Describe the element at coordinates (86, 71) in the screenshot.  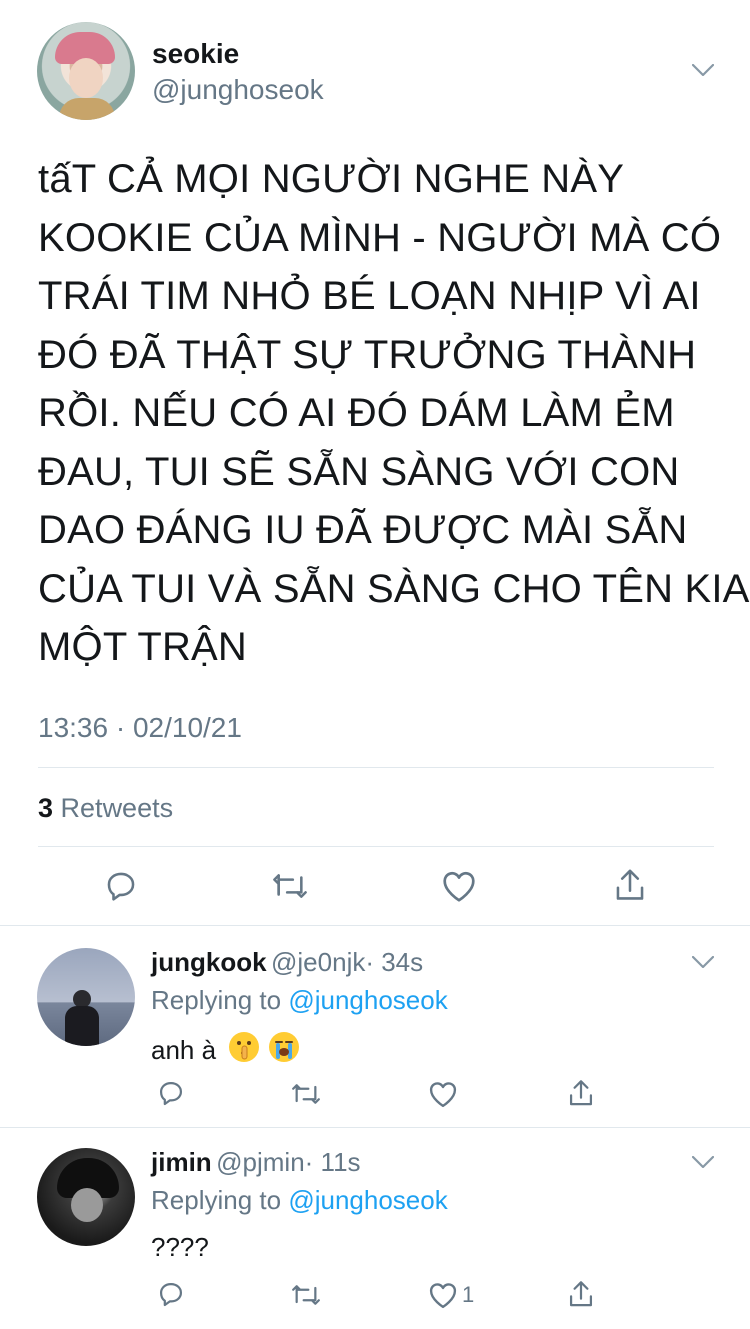
I see `main-author-avatar` at that location.